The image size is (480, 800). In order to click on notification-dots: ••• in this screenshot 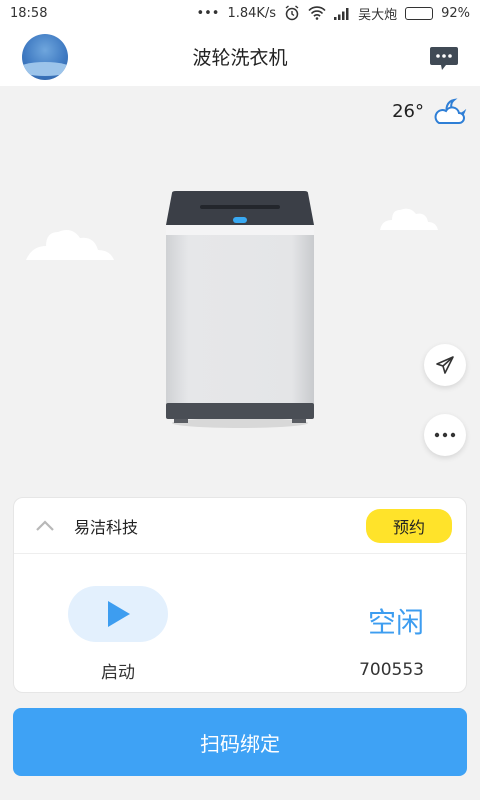, I will do `click(208, 13)`.